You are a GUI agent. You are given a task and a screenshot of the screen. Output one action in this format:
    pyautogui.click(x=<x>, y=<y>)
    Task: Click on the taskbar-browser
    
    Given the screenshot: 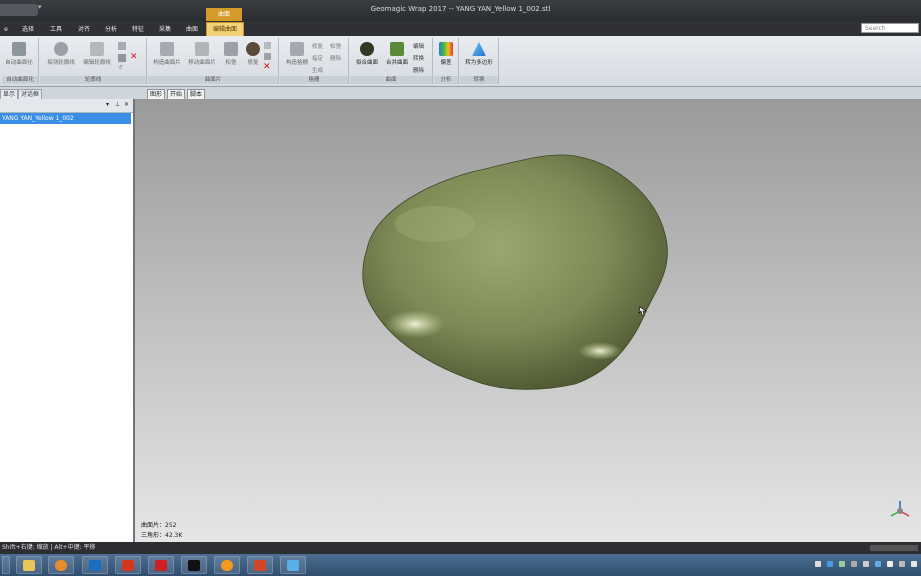 What is the action you would take?
    pyautogui.click(x=227, y=565)
    